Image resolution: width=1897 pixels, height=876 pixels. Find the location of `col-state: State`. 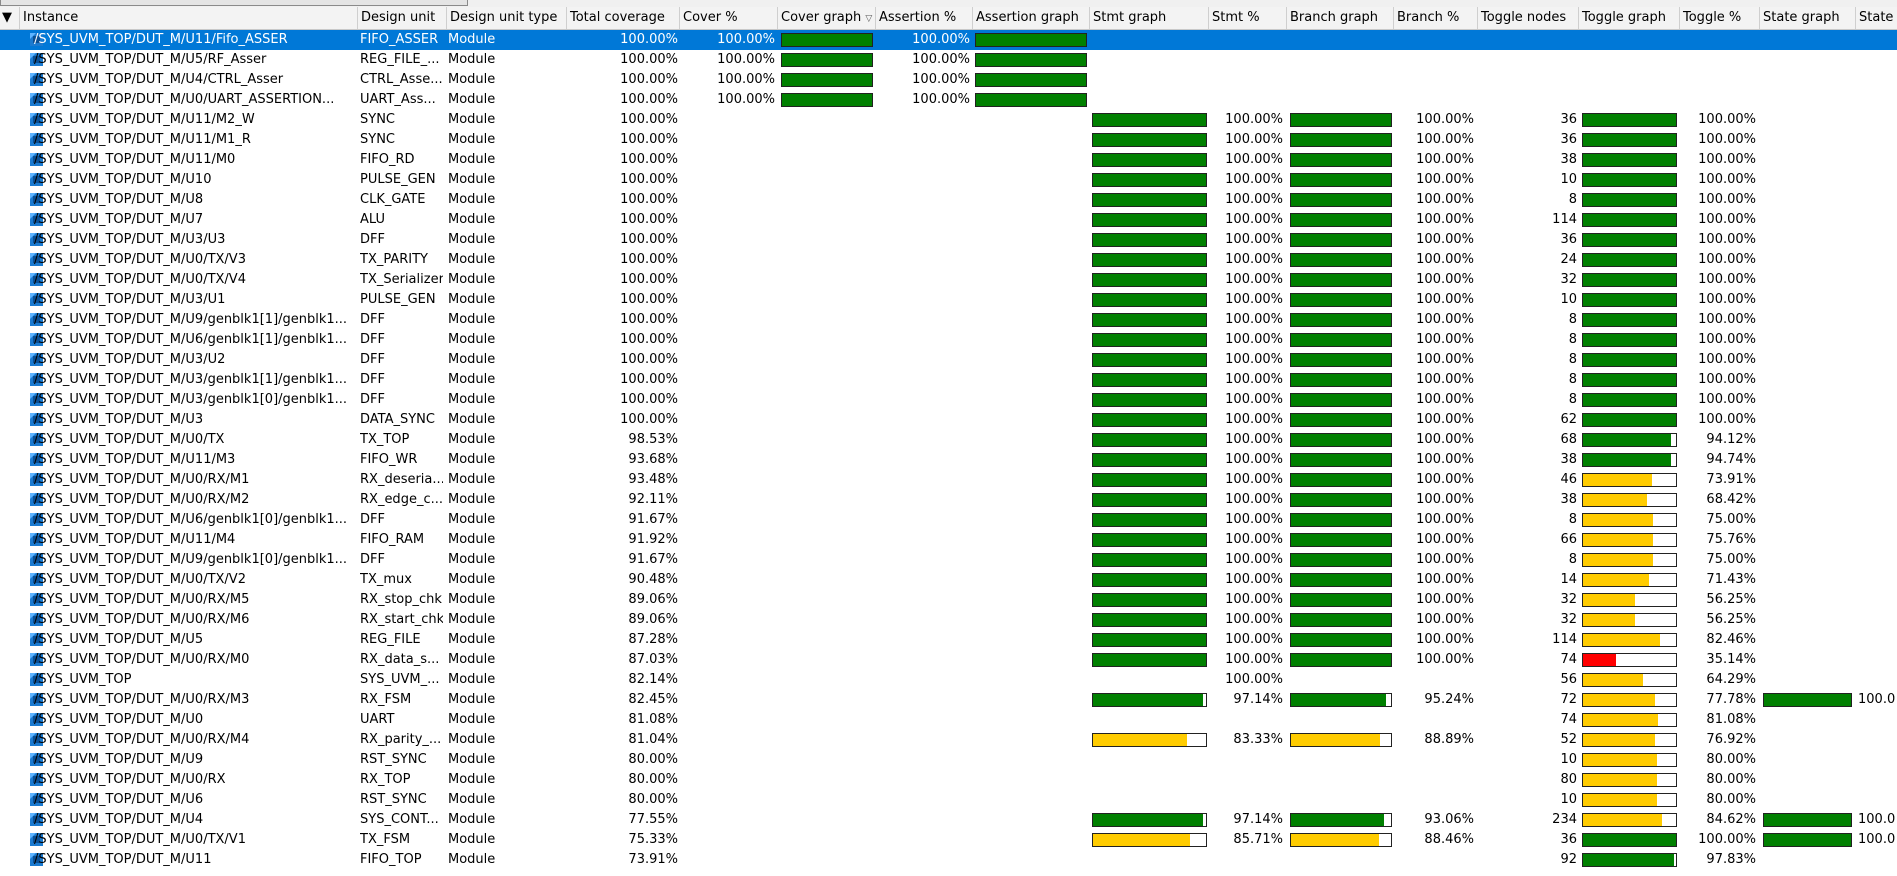

col-state: State is located at coordinates (1876, 18).